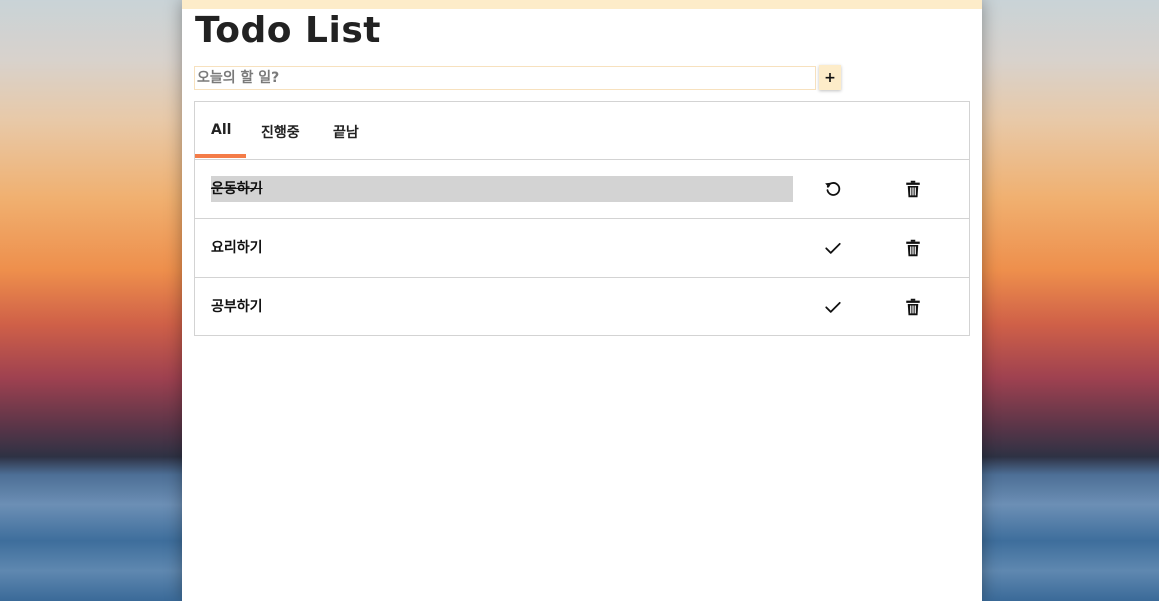 The width and height of the screenshot is (1159, 601). What do you see at coordinates (582, 4) in the screenshot?
I see `top-stripe` at bounding box center [582, 4].